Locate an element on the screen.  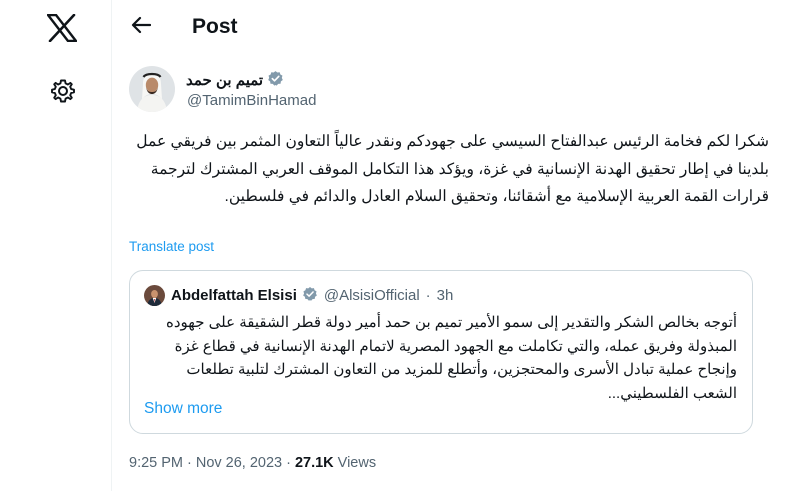
x-logo-icon is located at coordinates (62, 28).